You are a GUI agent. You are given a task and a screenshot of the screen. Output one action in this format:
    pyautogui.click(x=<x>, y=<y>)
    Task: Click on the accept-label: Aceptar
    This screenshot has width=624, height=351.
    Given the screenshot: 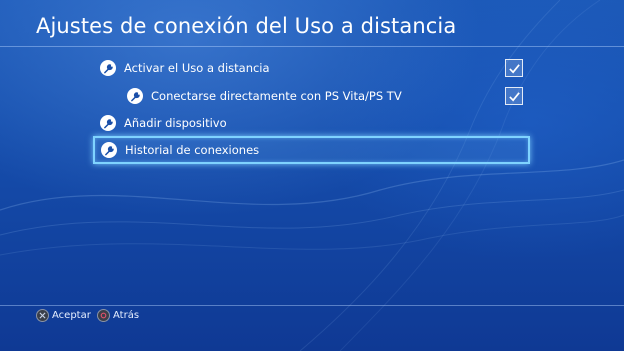 What is the action you would take?
    pyautogui.click(x=71, y=315)
    